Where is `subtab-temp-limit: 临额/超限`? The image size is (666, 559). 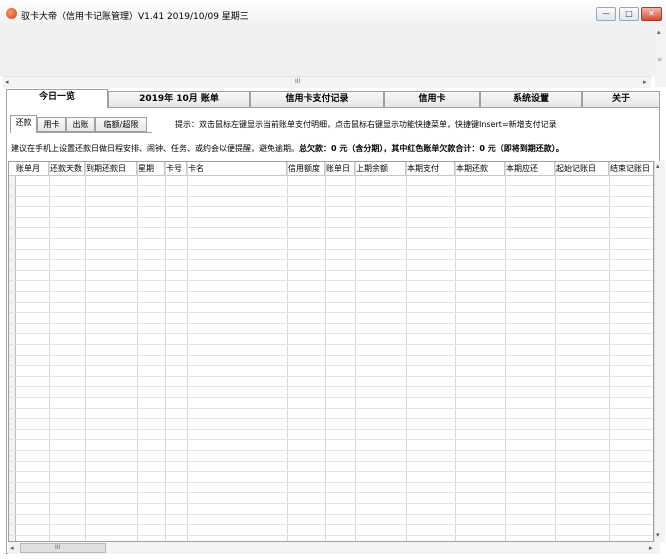
subtab-temp-limit: 临额/超限 is located at coordinates (121, 124).